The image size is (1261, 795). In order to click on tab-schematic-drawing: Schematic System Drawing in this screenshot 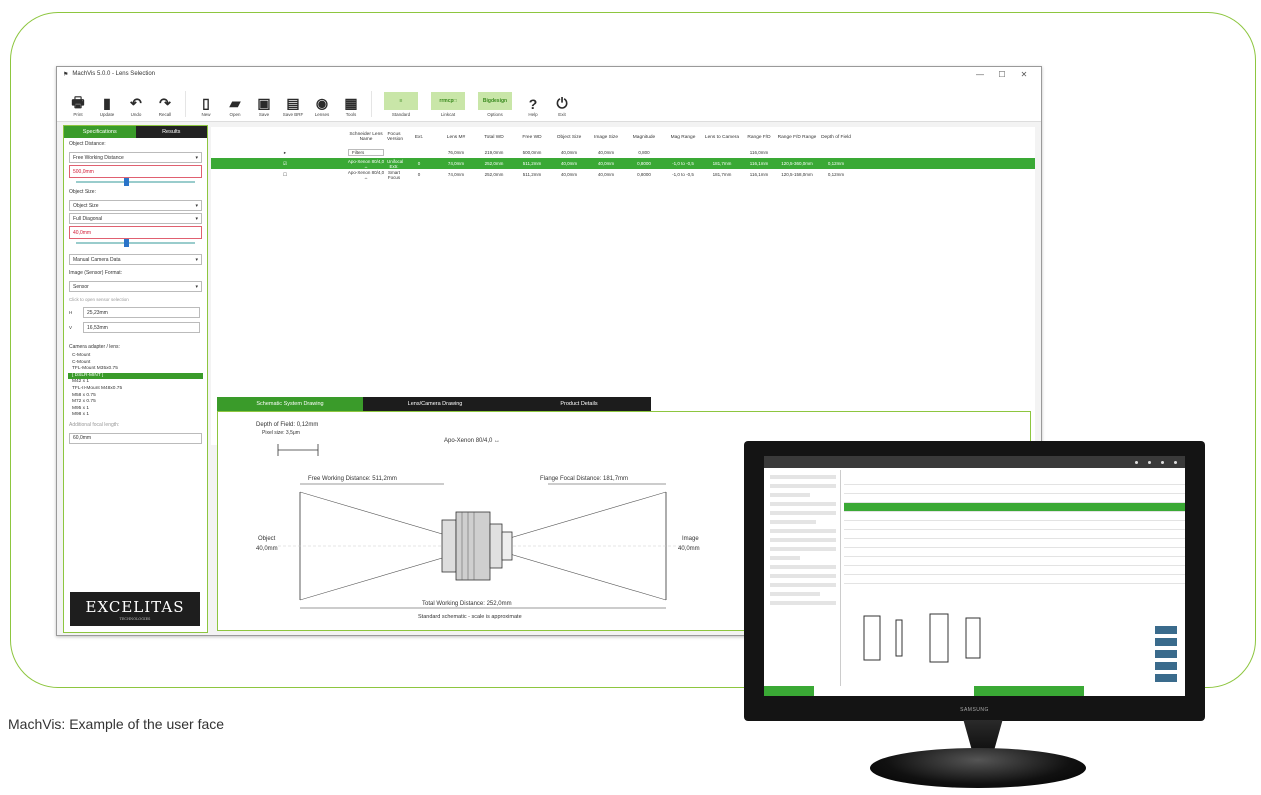, I will do `click(290, 404)`.